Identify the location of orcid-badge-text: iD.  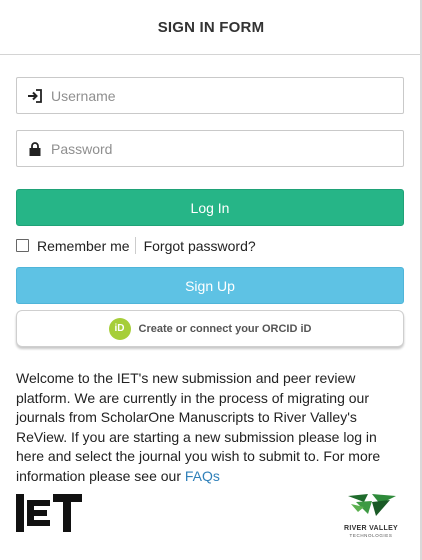
(119, 328).